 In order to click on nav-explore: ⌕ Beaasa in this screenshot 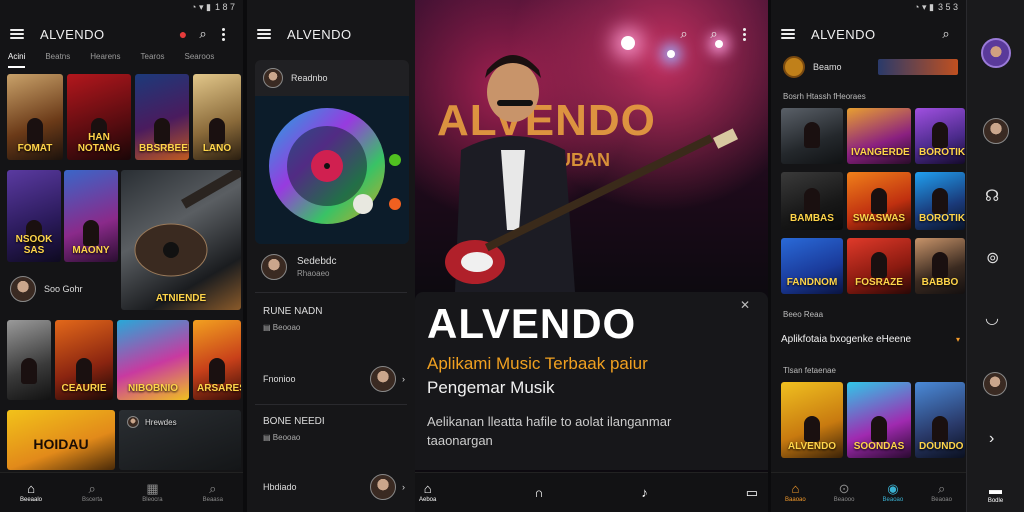, I will do `click(213, 492)`.